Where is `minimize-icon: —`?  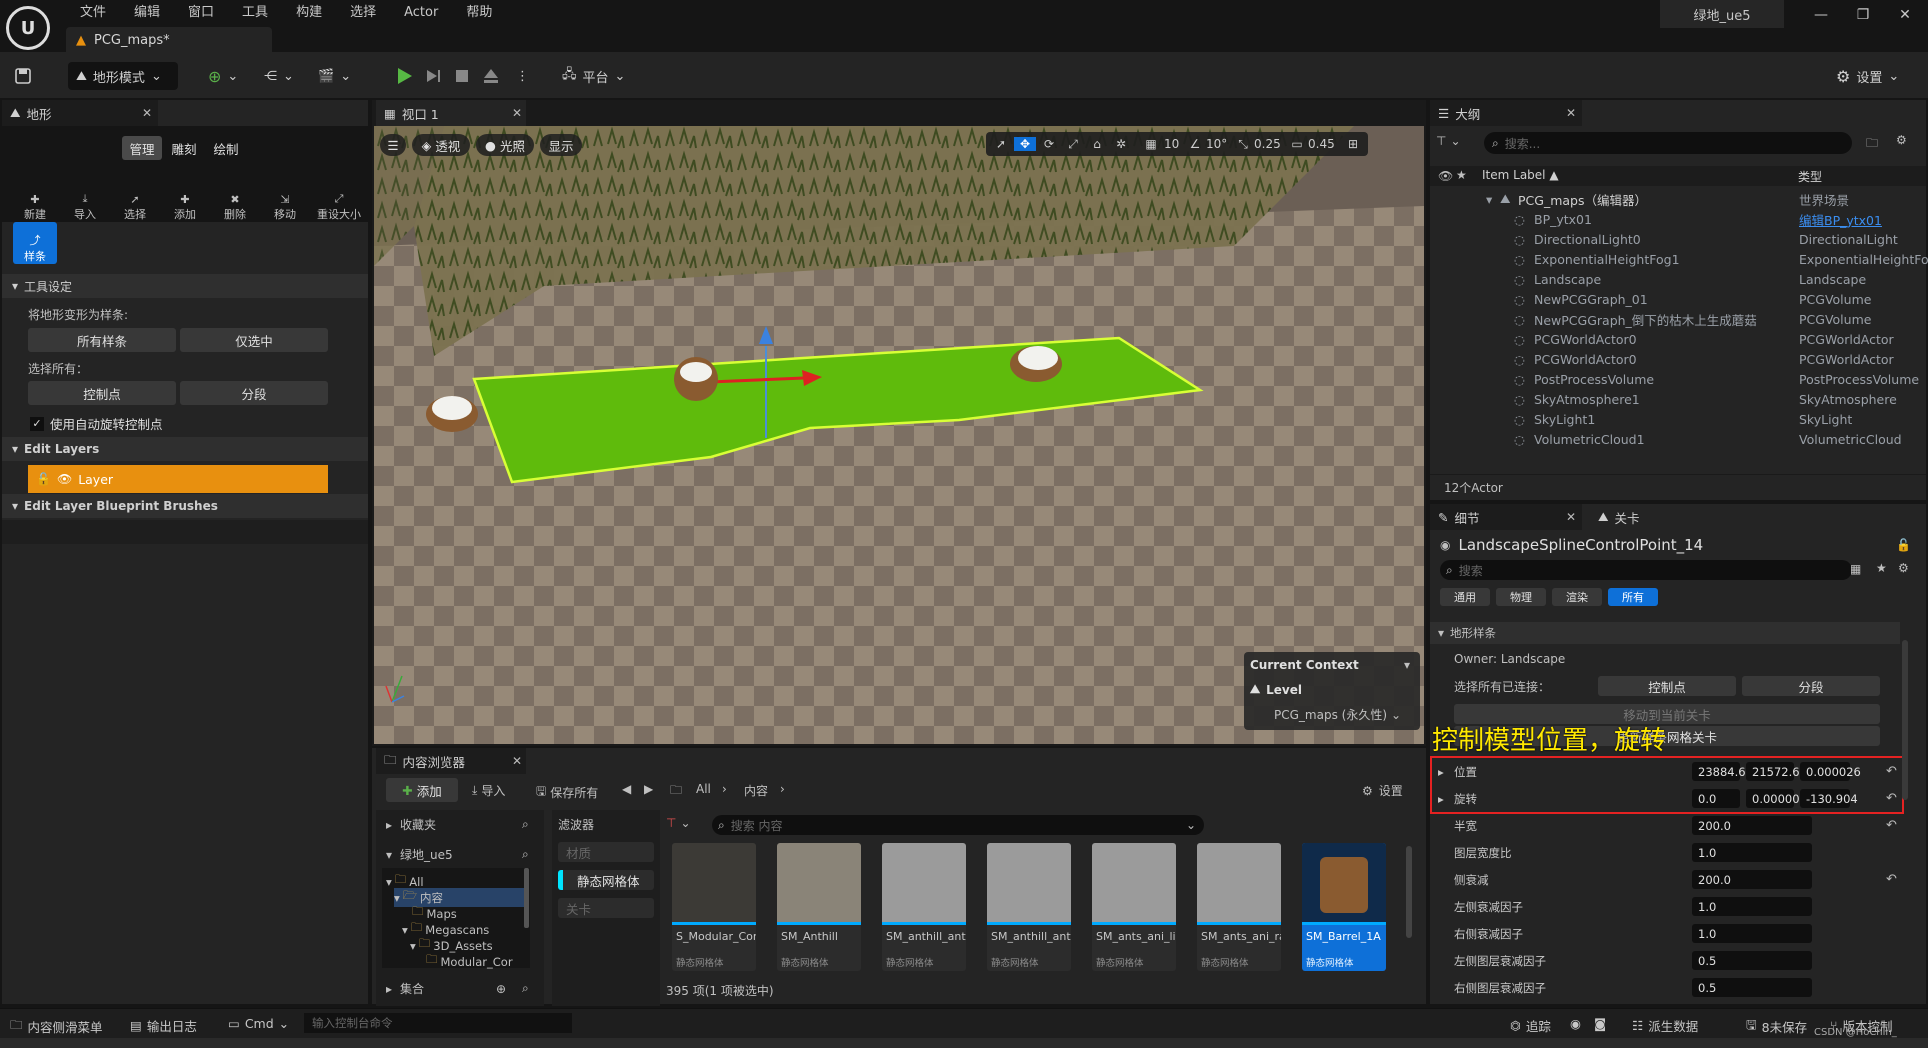 minimize-icon: — is located at coordinates (1821, 15).